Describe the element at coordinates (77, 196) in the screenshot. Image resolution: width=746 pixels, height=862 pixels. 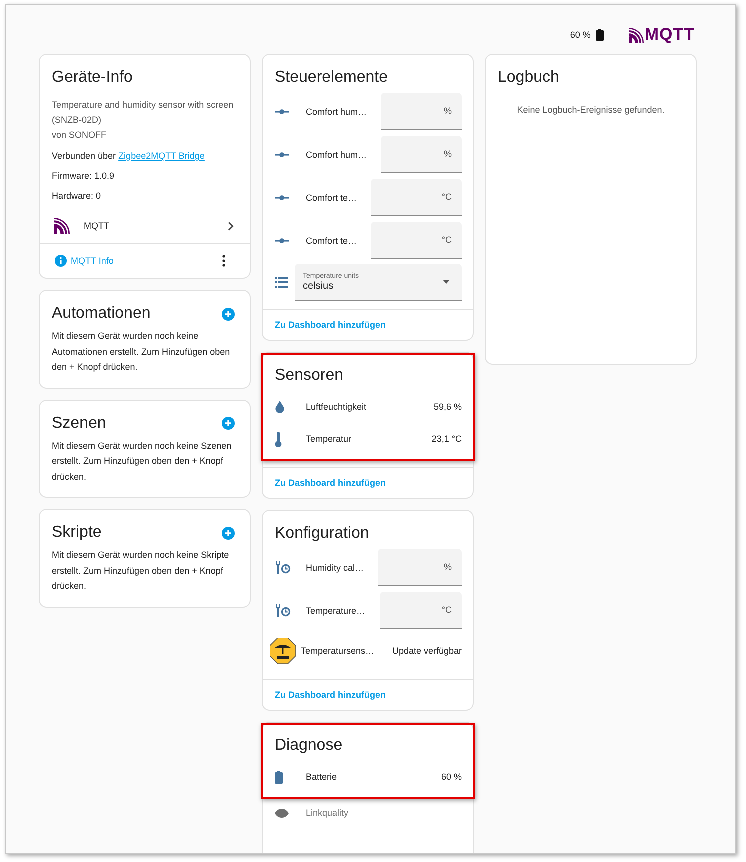
I see `hardware-text: Hardware: 0` at that location.